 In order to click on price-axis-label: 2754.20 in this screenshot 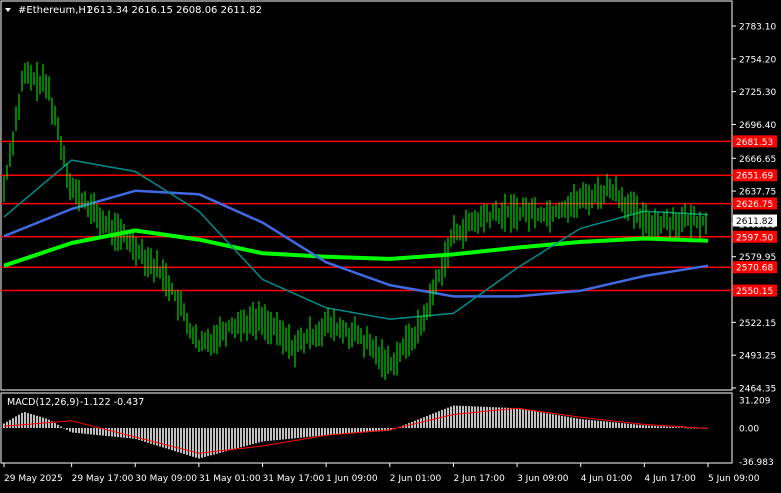, I will do `click(757, 60)`.